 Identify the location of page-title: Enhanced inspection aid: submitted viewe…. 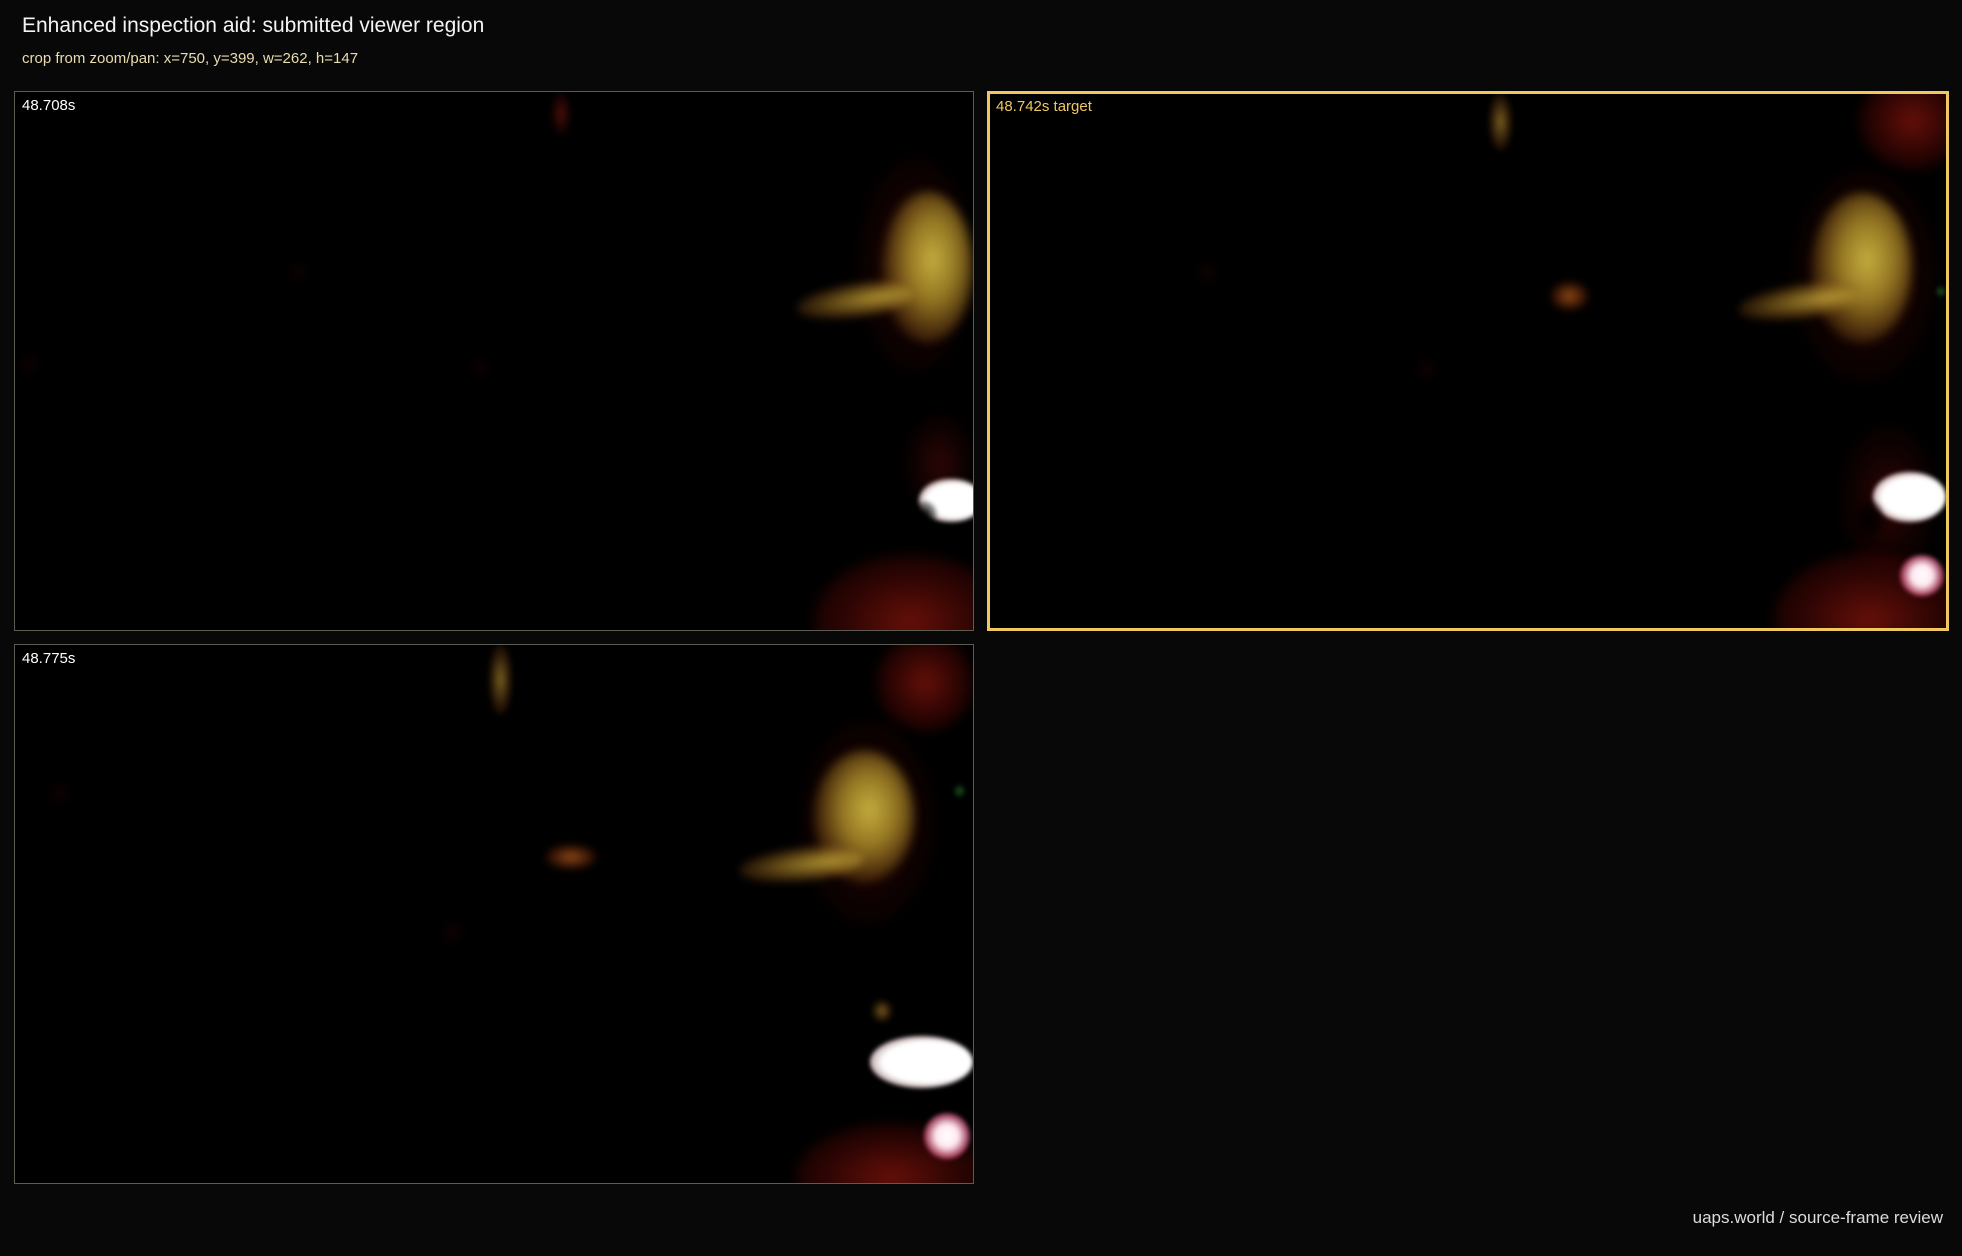
(253, 25).